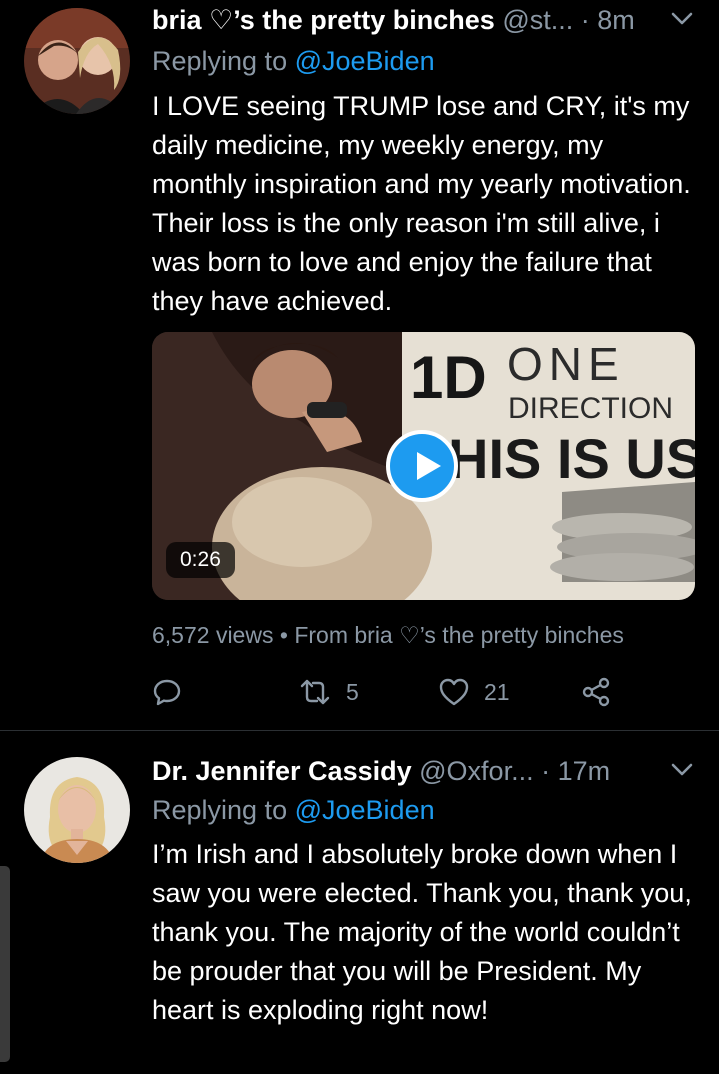 This screenshot has height=1074, width=719. I want to click on share-icon, so click(596, 692).